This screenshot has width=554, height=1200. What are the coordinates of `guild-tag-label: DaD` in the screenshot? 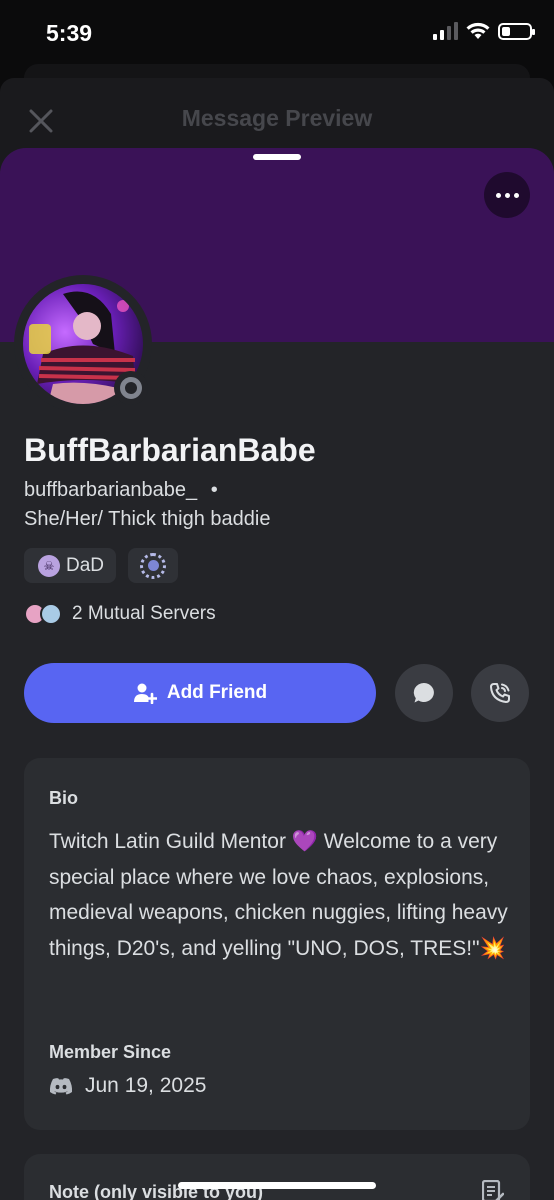 It's located at (85, 565).